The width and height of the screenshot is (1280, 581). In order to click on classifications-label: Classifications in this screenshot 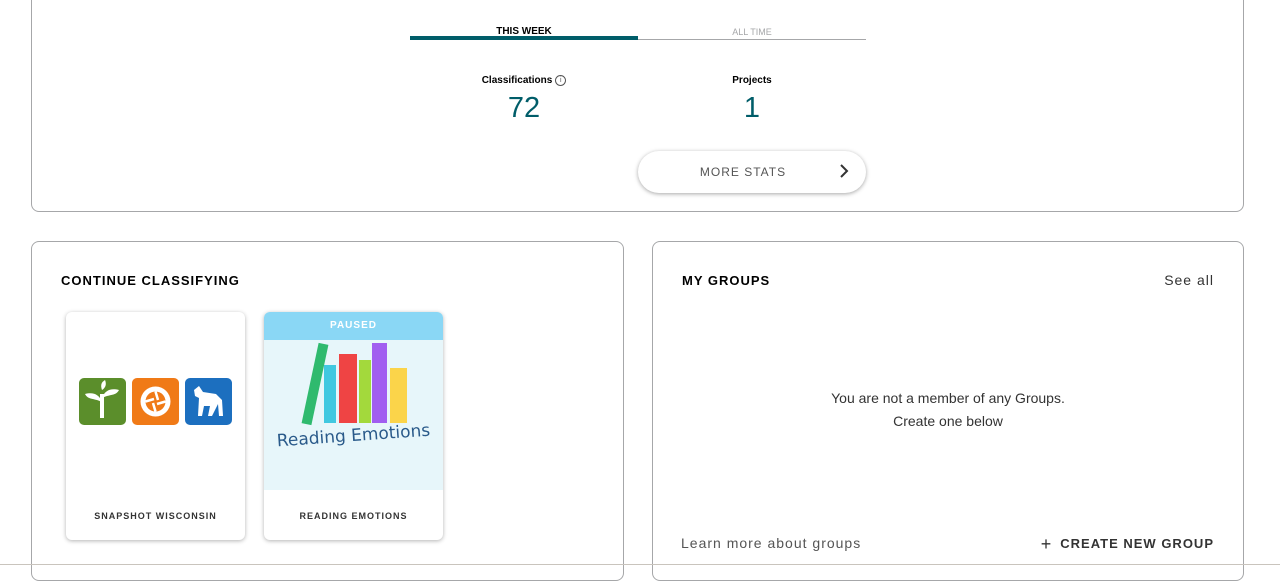, I will do `click(517, 81)`.